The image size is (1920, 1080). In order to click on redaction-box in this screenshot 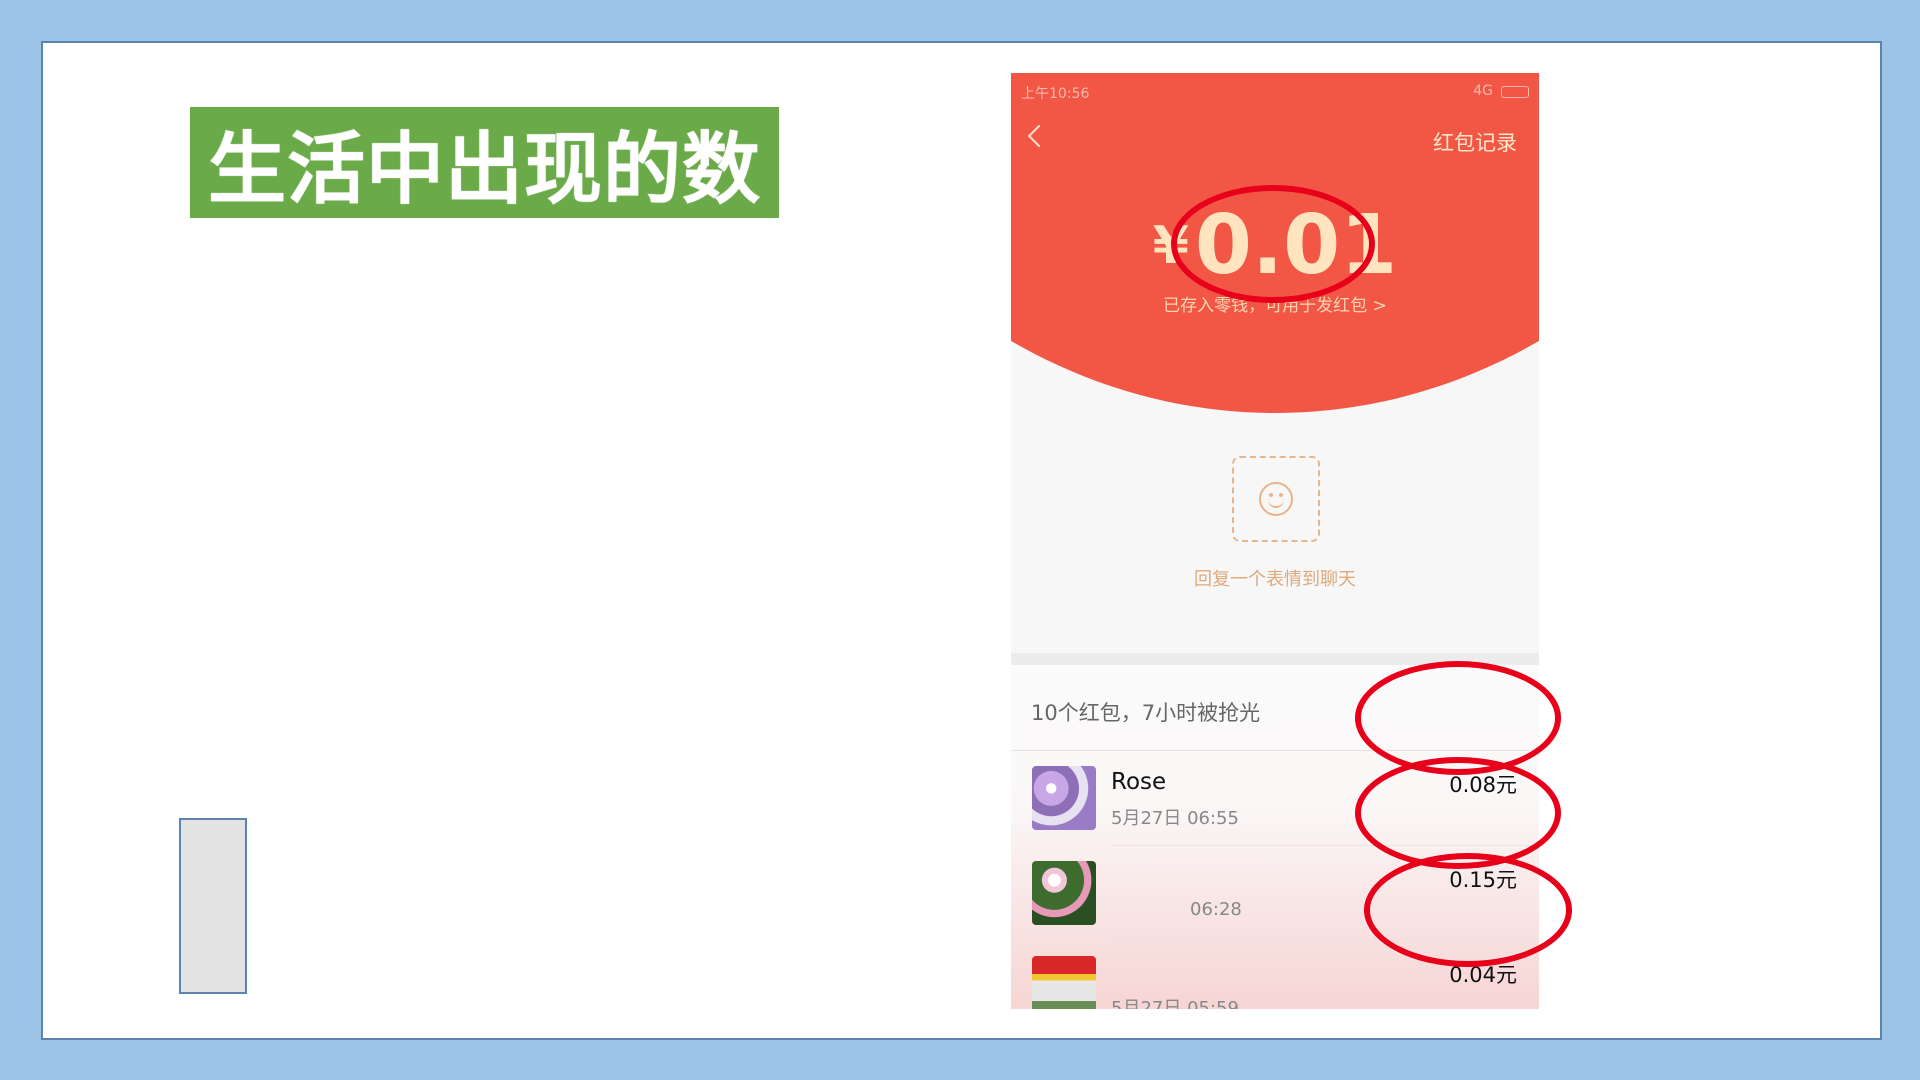, I will do `click(213, 906)`.